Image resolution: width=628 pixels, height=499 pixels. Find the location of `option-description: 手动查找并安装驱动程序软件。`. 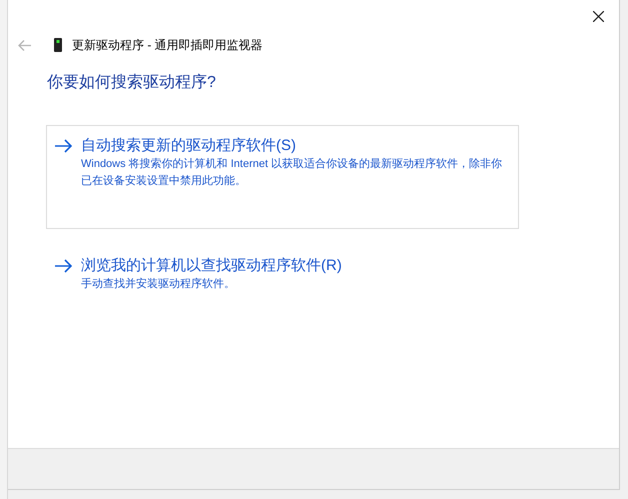

option-description: 手动查找并安装驱动程序软件。 is located at coordinates (158, 284).